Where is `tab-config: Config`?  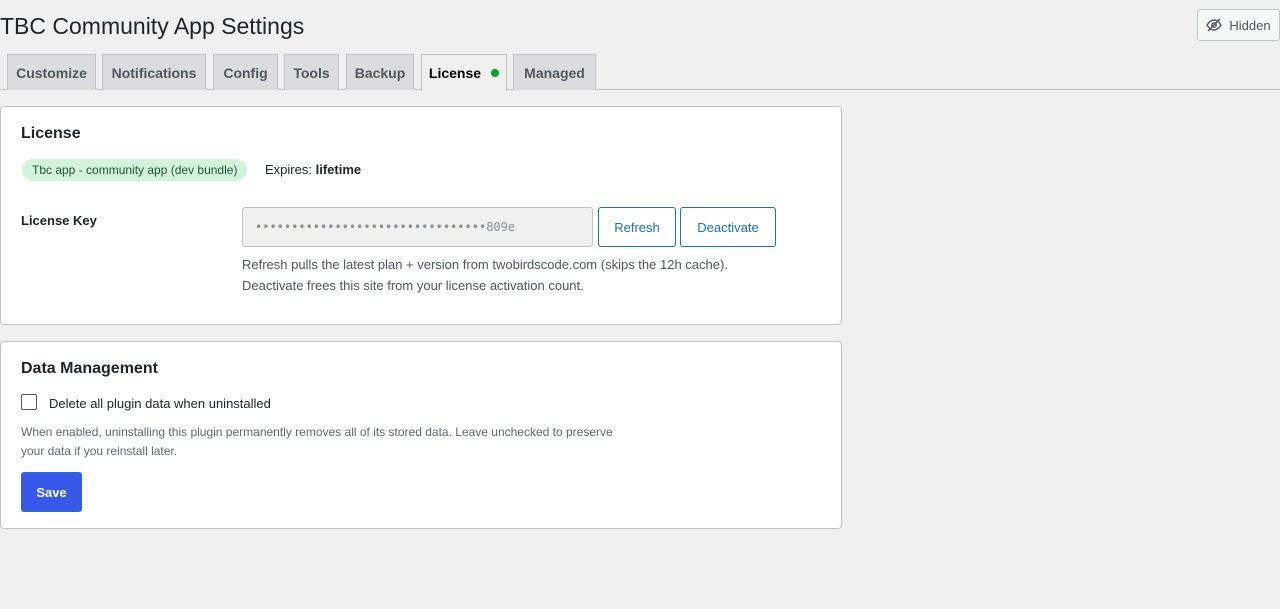
tab-config: Config is located at coordinates (245, 72).